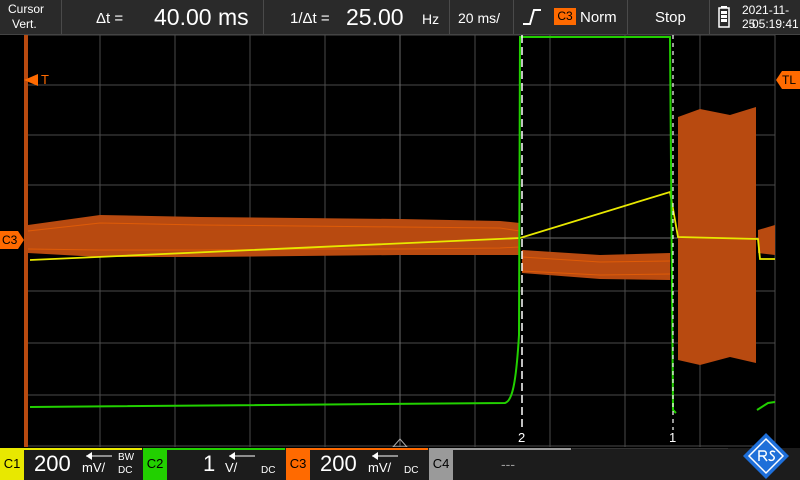 The image size is (800, 480). I want to click on channel1-scale: 200, so click(52, 463).